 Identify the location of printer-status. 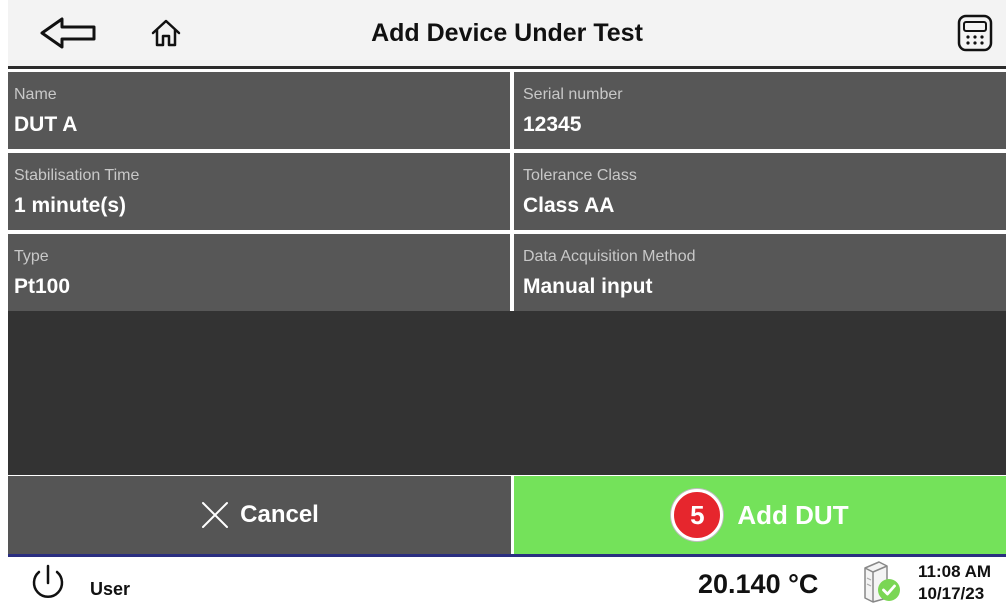
(880, 582).